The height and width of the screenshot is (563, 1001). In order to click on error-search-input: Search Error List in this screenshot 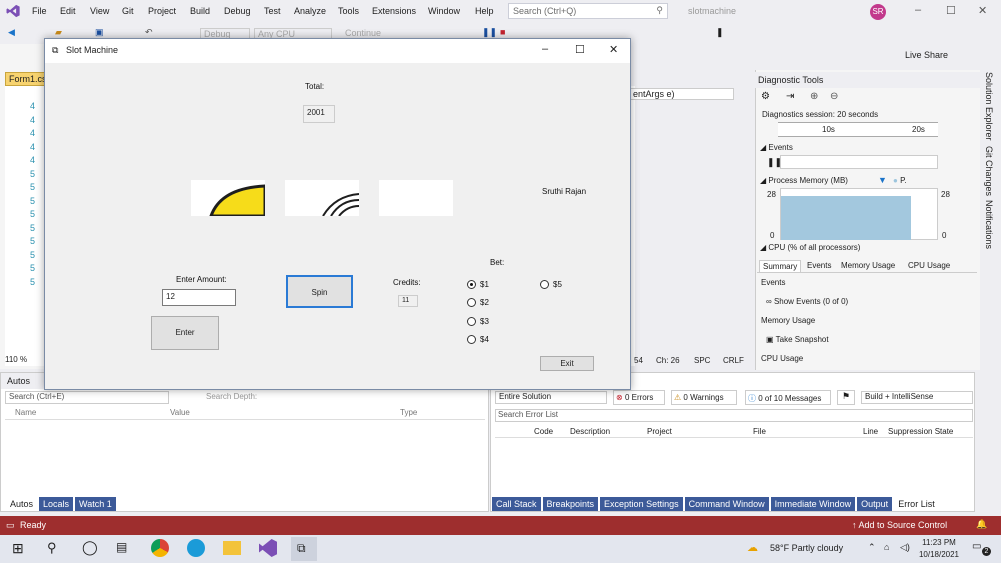, I will do `click(734, 415)`.